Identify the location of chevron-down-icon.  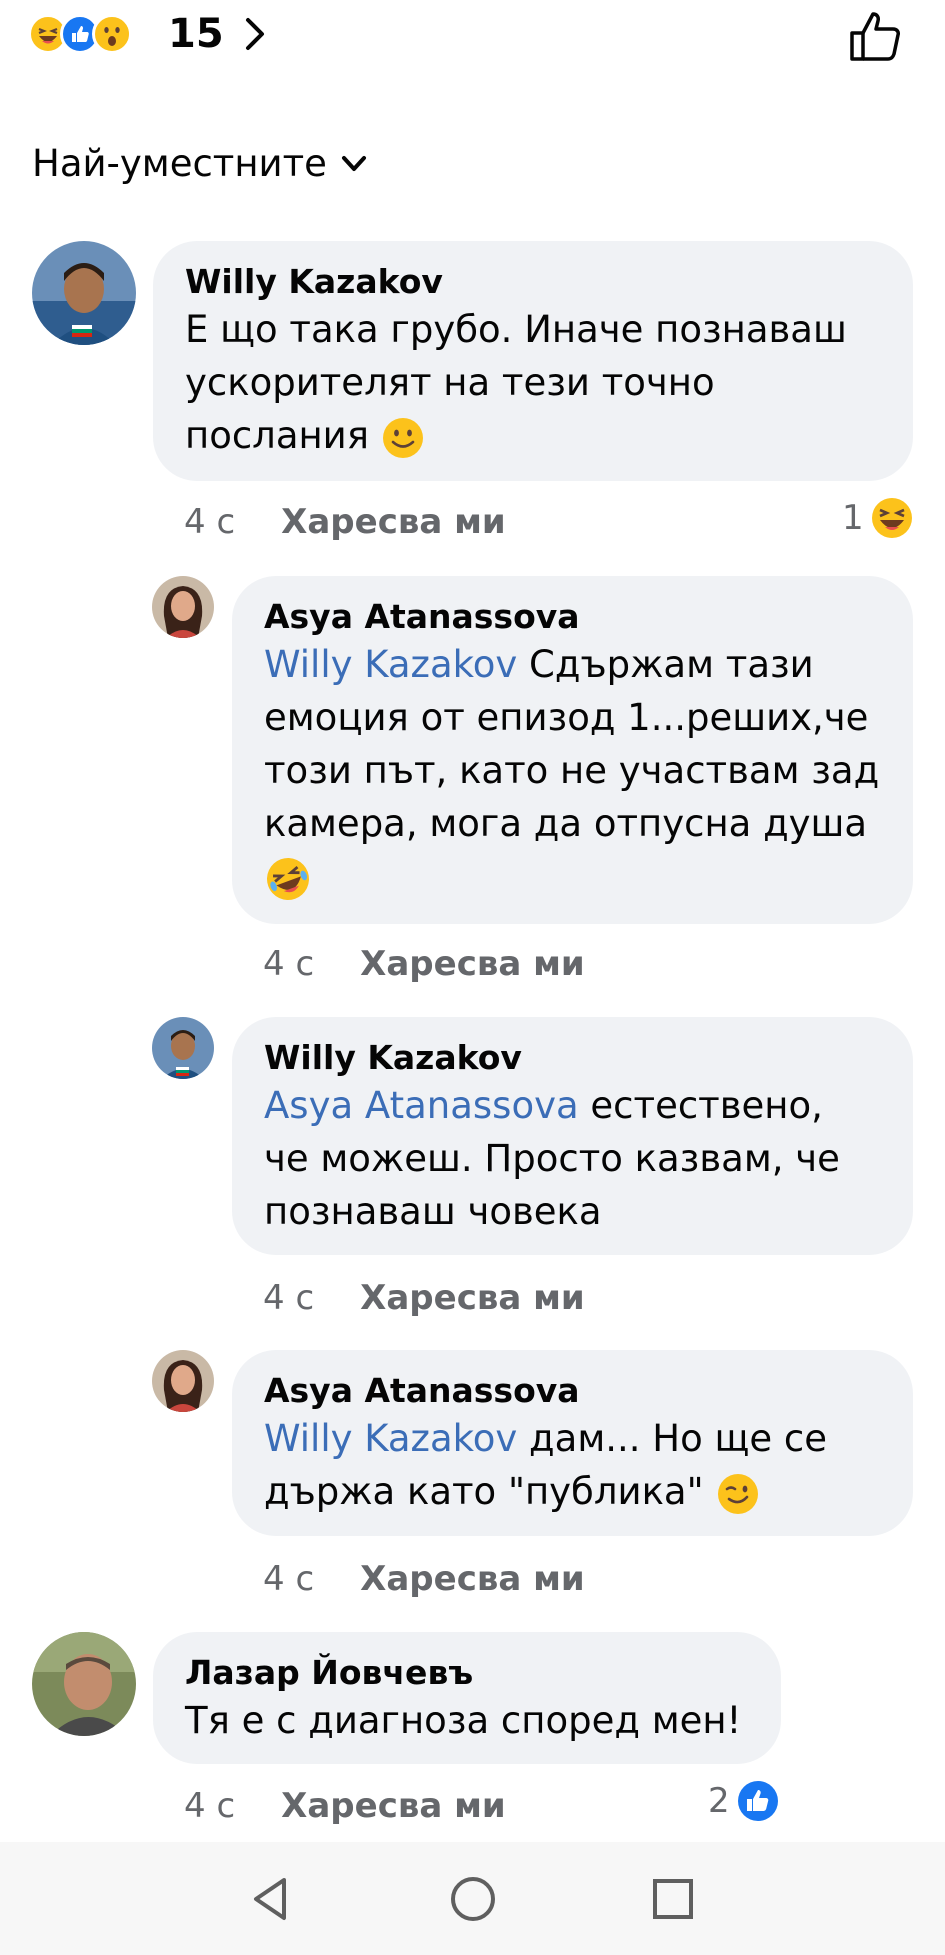
(353, 163).